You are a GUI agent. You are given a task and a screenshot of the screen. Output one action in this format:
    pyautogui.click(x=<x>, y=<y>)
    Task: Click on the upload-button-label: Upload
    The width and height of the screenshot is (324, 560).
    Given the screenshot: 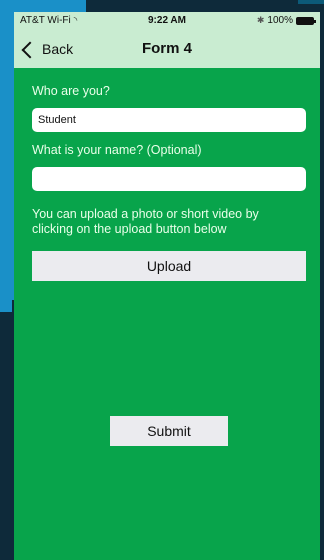 What is the action you would take?
    pyautogui.click(x=169, y=266)
    